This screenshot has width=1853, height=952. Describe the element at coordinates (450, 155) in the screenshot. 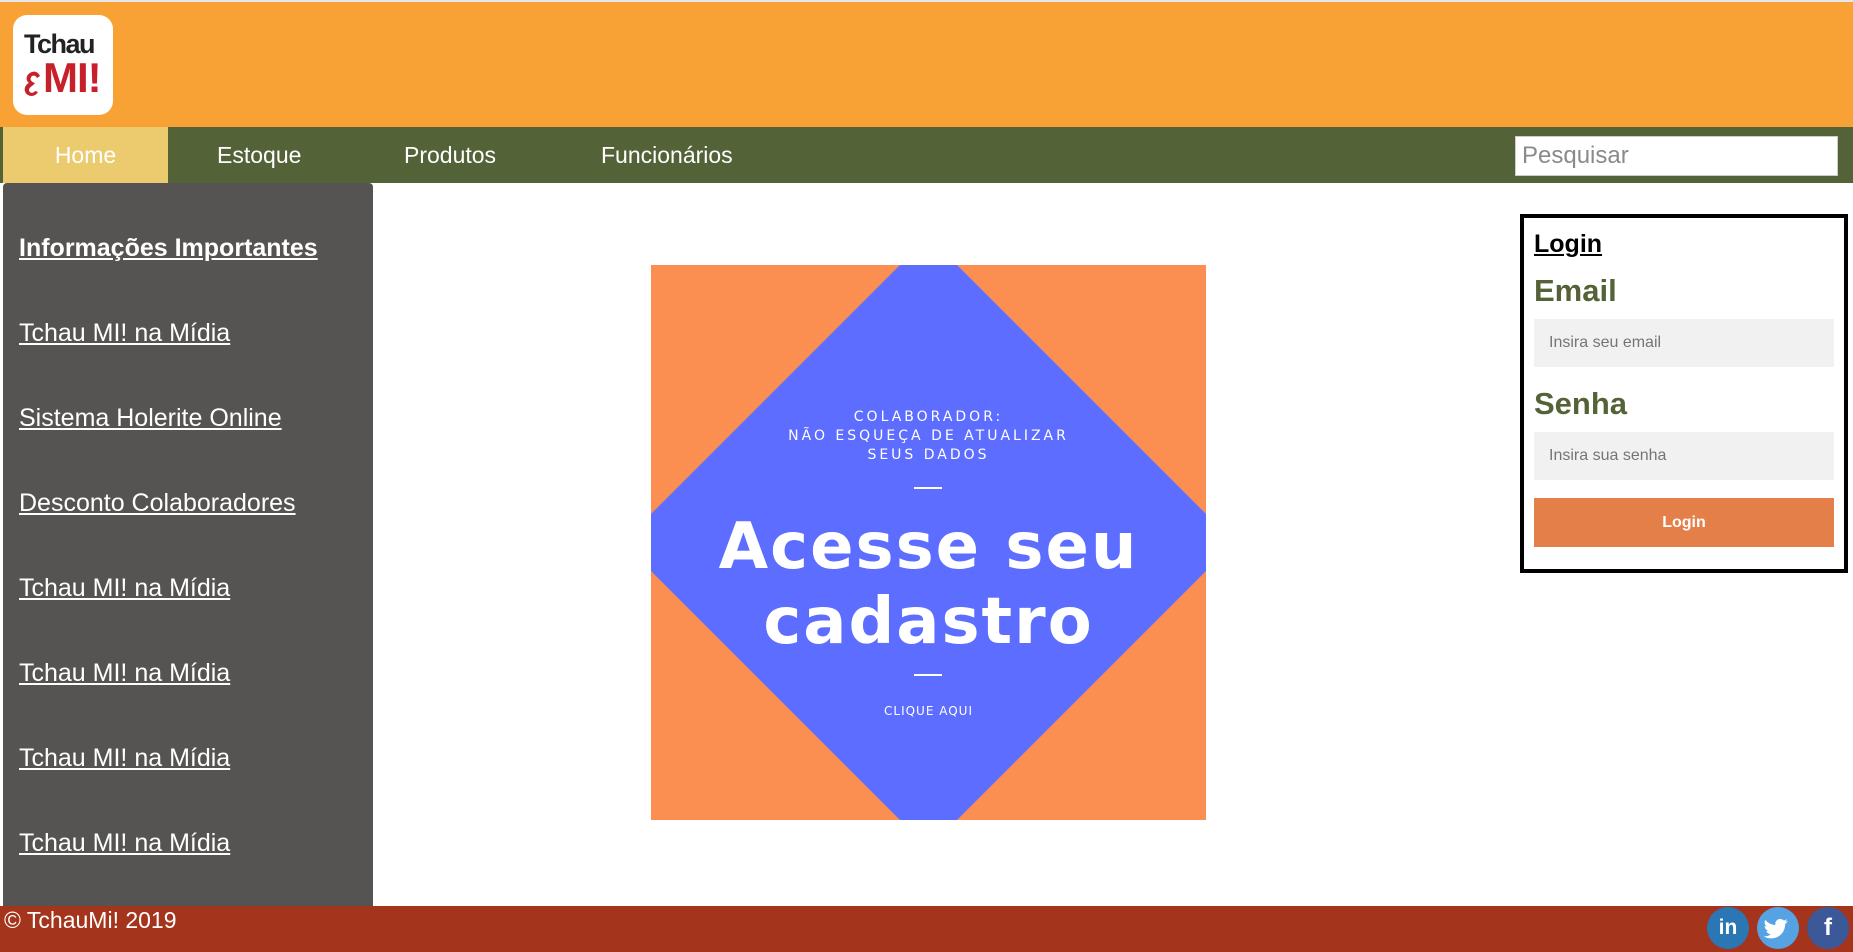

I see `nav-item-produtos: Produtos` at that location.